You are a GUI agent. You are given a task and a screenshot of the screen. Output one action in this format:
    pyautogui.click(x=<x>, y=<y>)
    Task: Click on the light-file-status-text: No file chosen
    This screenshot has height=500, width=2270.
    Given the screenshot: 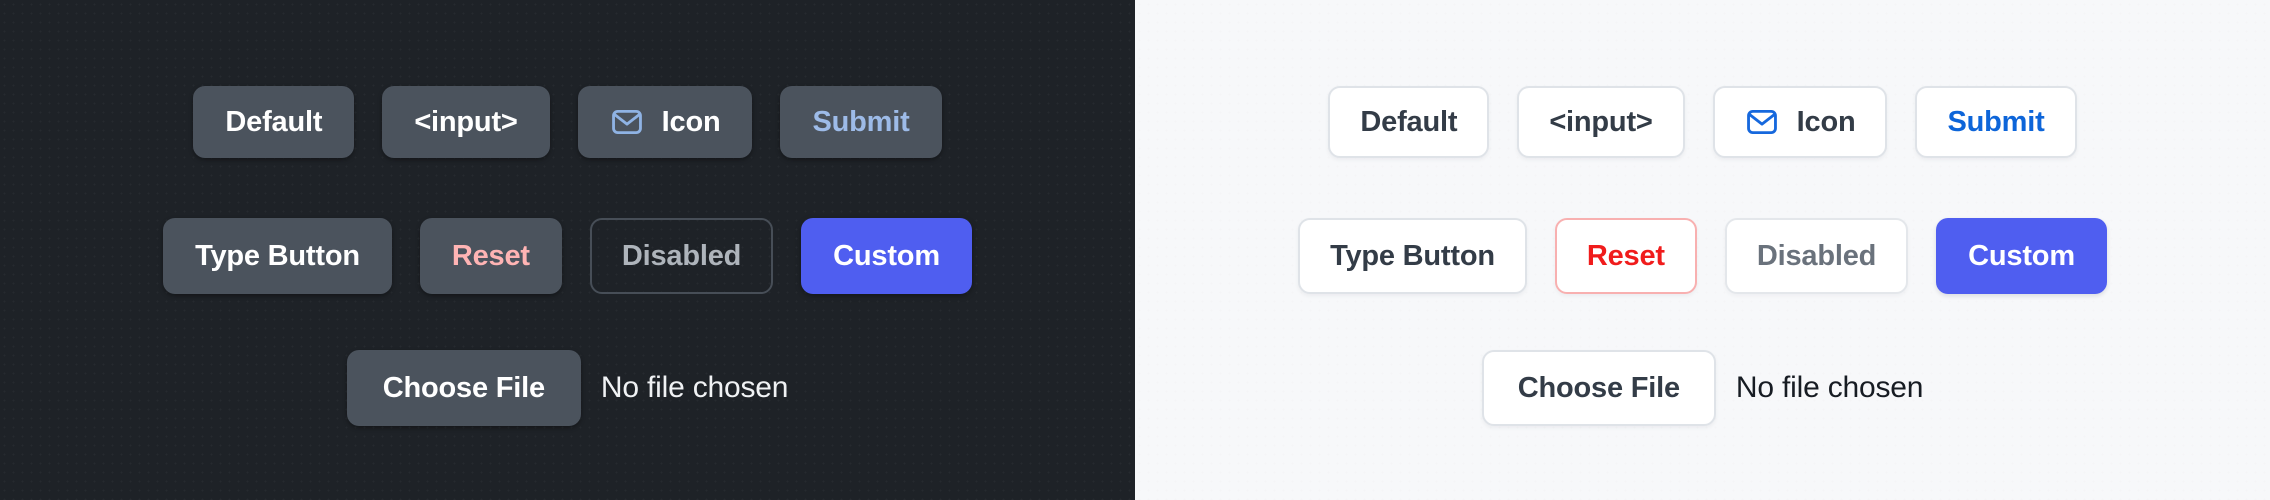 What is the action you would take?
    pyautogui.click(x=1829, y=387)
    